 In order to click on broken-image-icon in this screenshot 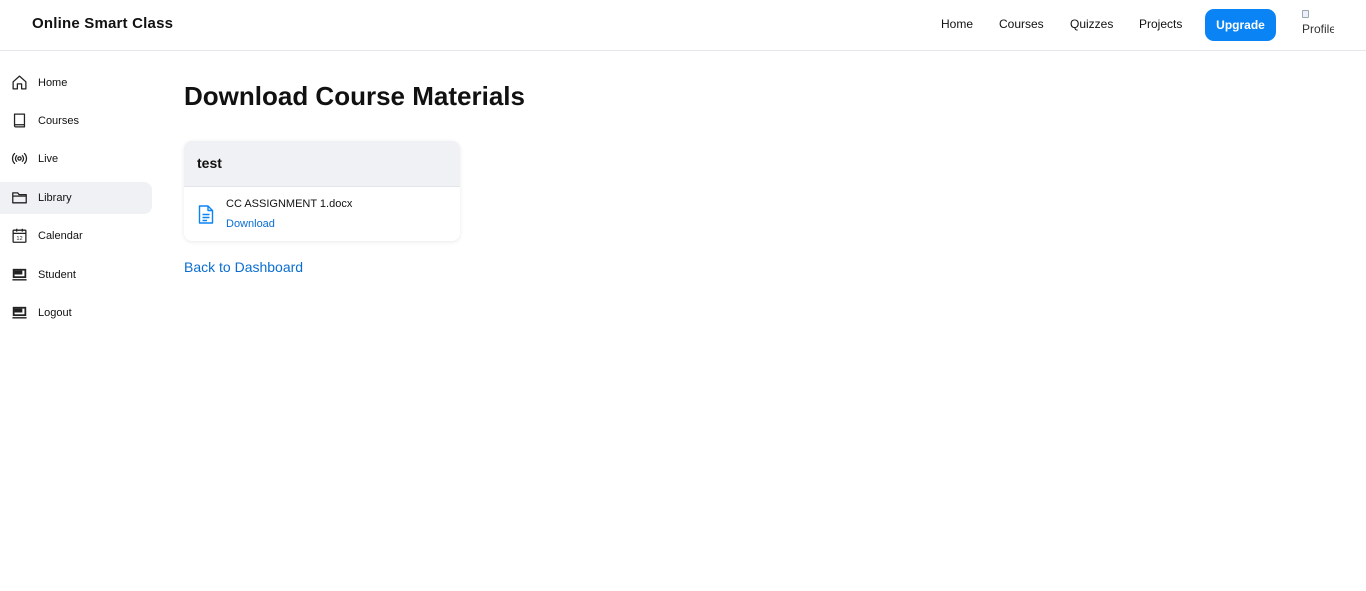, I will do `click(1305, 14)`.